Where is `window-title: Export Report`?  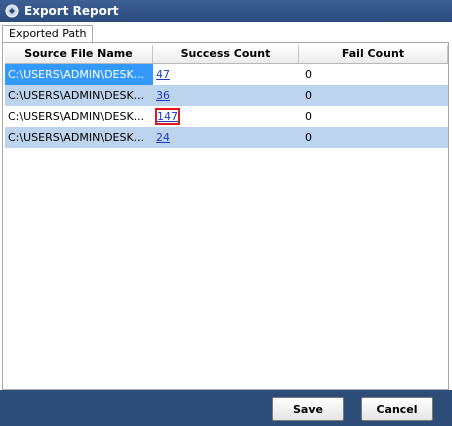
window-title: Export Report is located at coordinates (71, 11).